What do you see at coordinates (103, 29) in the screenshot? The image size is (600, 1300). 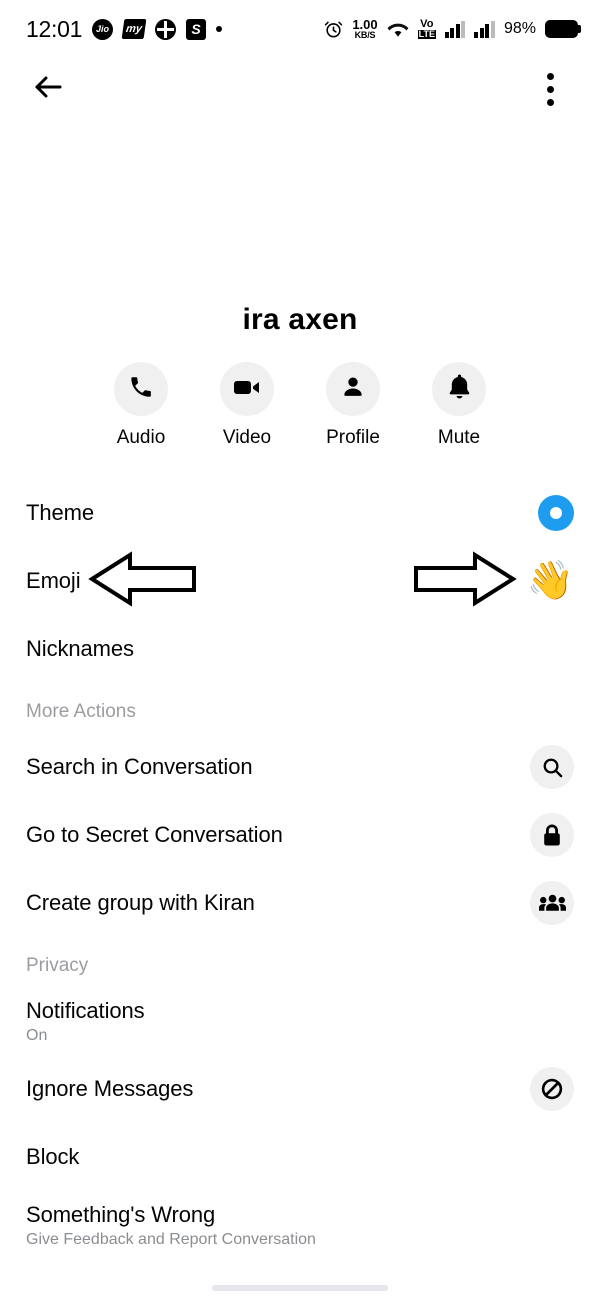 I see `jio-icon: Jio` at bounding box center [103, 29].